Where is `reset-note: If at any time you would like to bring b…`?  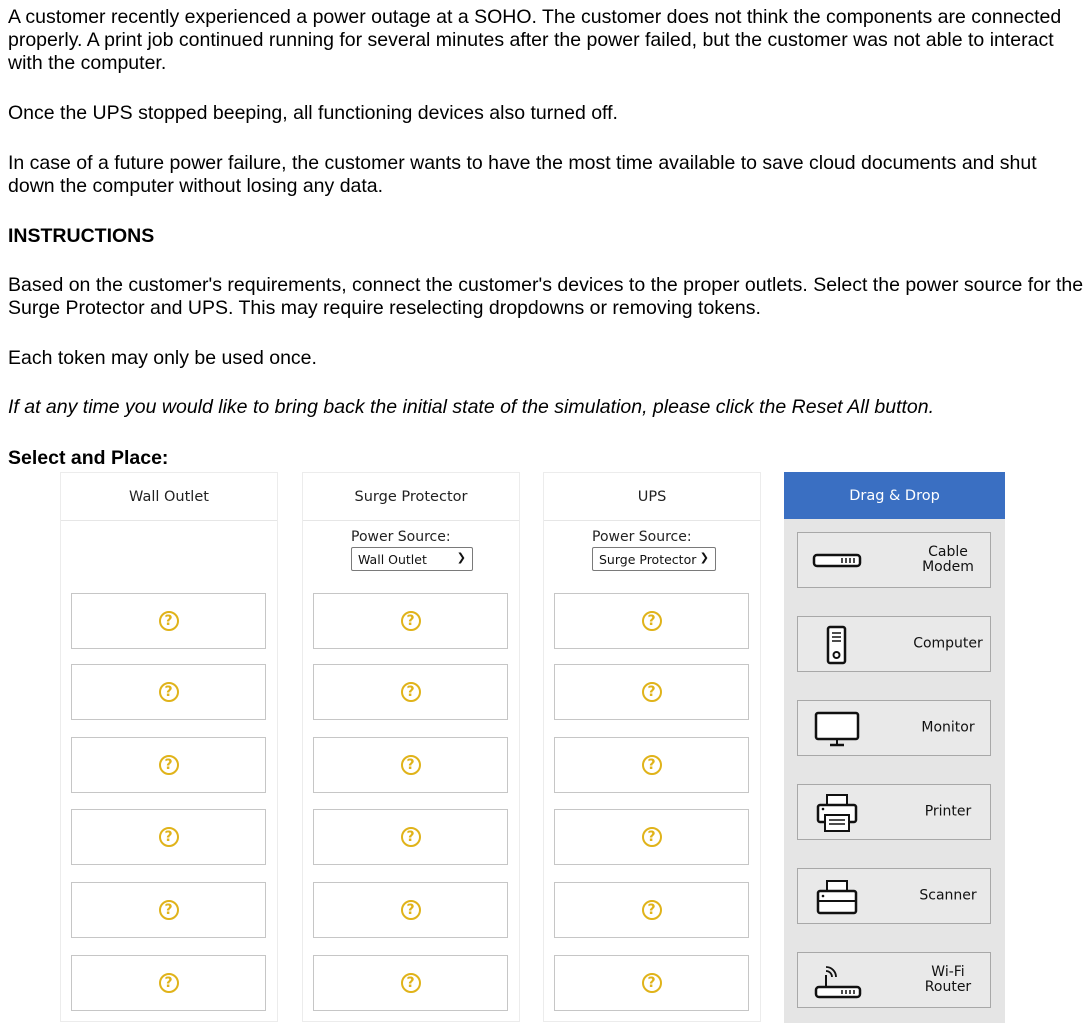
reset-note: If at any time you would like to bring b… is located at coordinates (471, 407).